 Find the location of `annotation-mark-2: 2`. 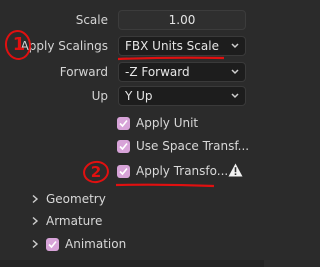

annotation-mark-2: 2 is located at coordinates (96, 172).